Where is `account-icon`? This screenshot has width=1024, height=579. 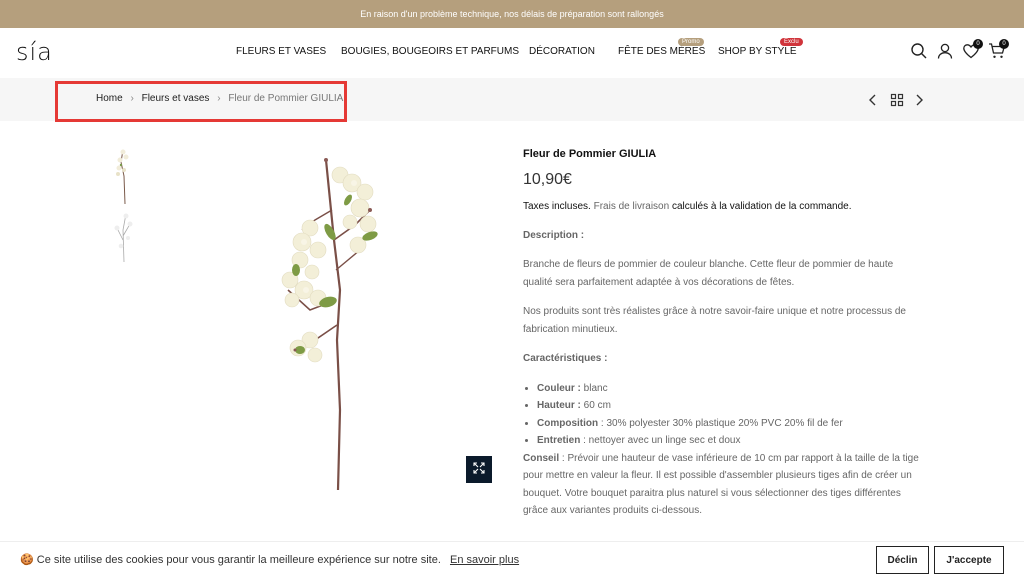 account-icon is located at coordinates (945, 51).